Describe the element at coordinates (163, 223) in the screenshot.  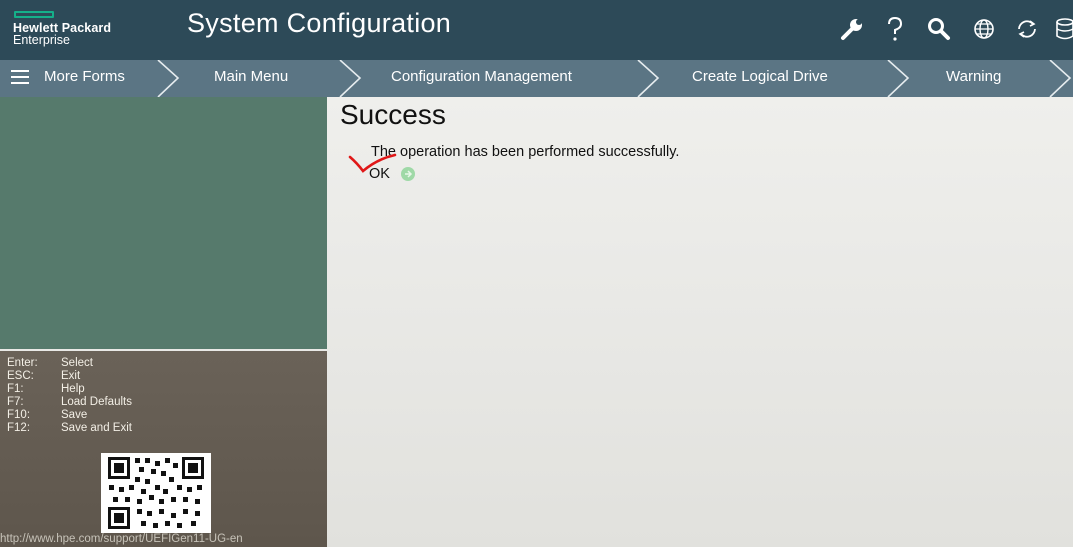
I see `help-panel` at that location.